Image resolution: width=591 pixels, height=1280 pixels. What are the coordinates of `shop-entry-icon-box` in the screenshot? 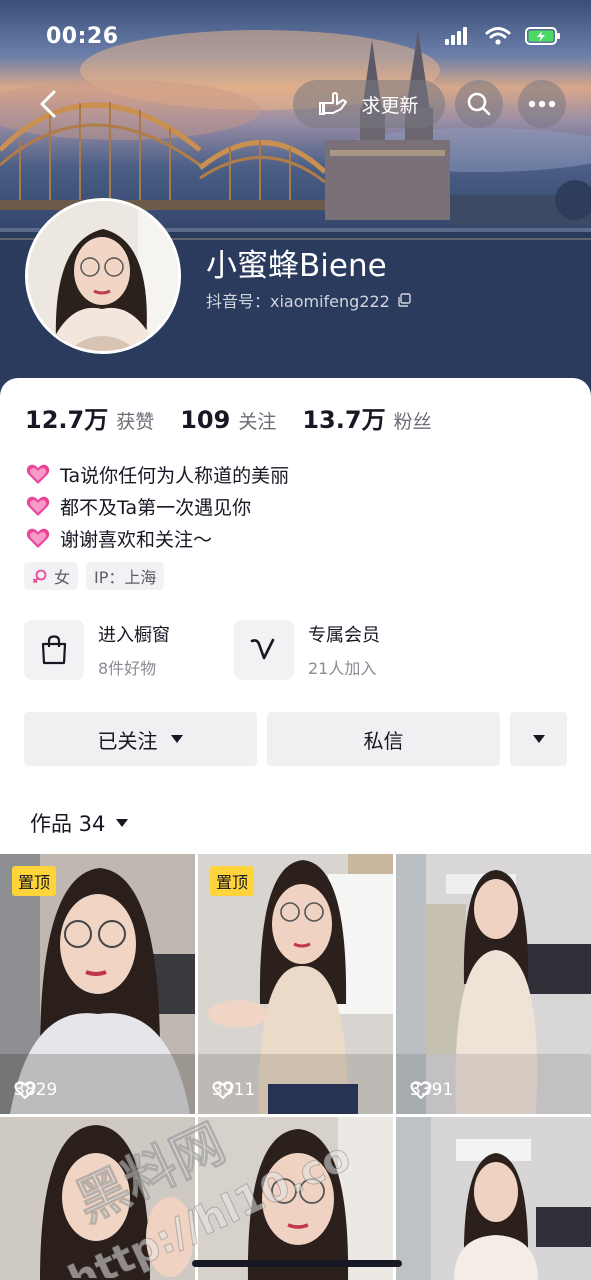 It's located at (54, 650).